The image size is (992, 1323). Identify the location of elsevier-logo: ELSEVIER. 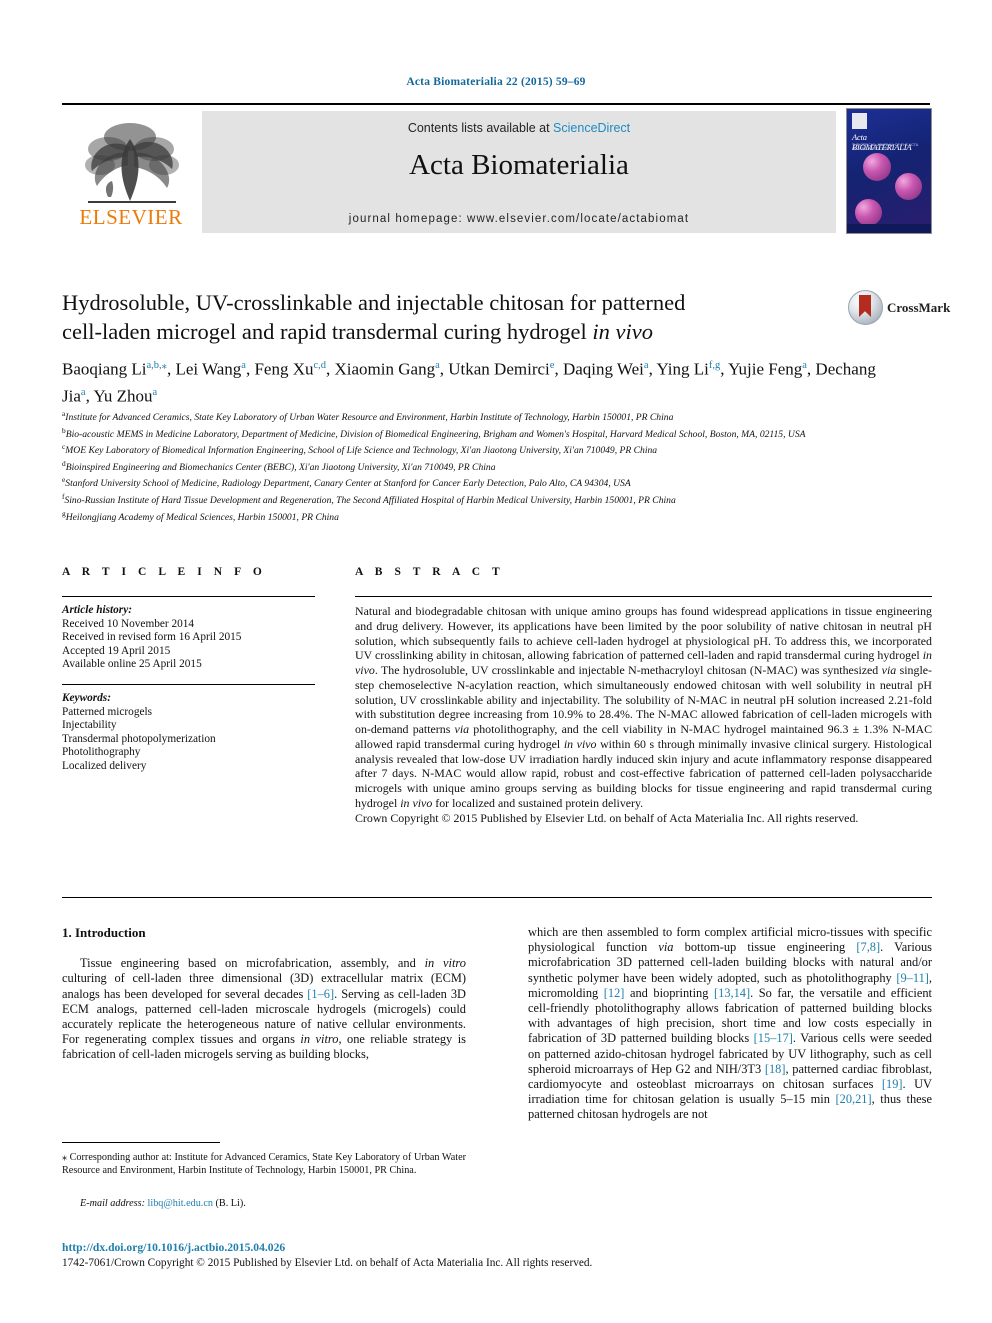
(131, 173).